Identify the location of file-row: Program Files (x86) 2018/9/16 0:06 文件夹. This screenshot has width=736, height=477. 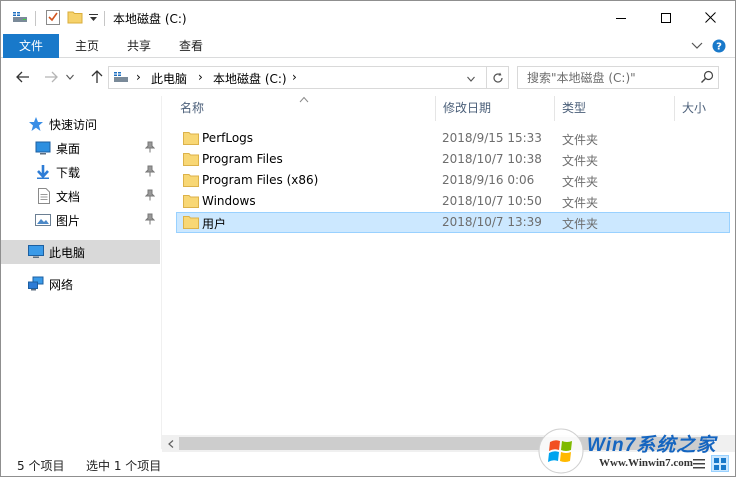
(453, 180).